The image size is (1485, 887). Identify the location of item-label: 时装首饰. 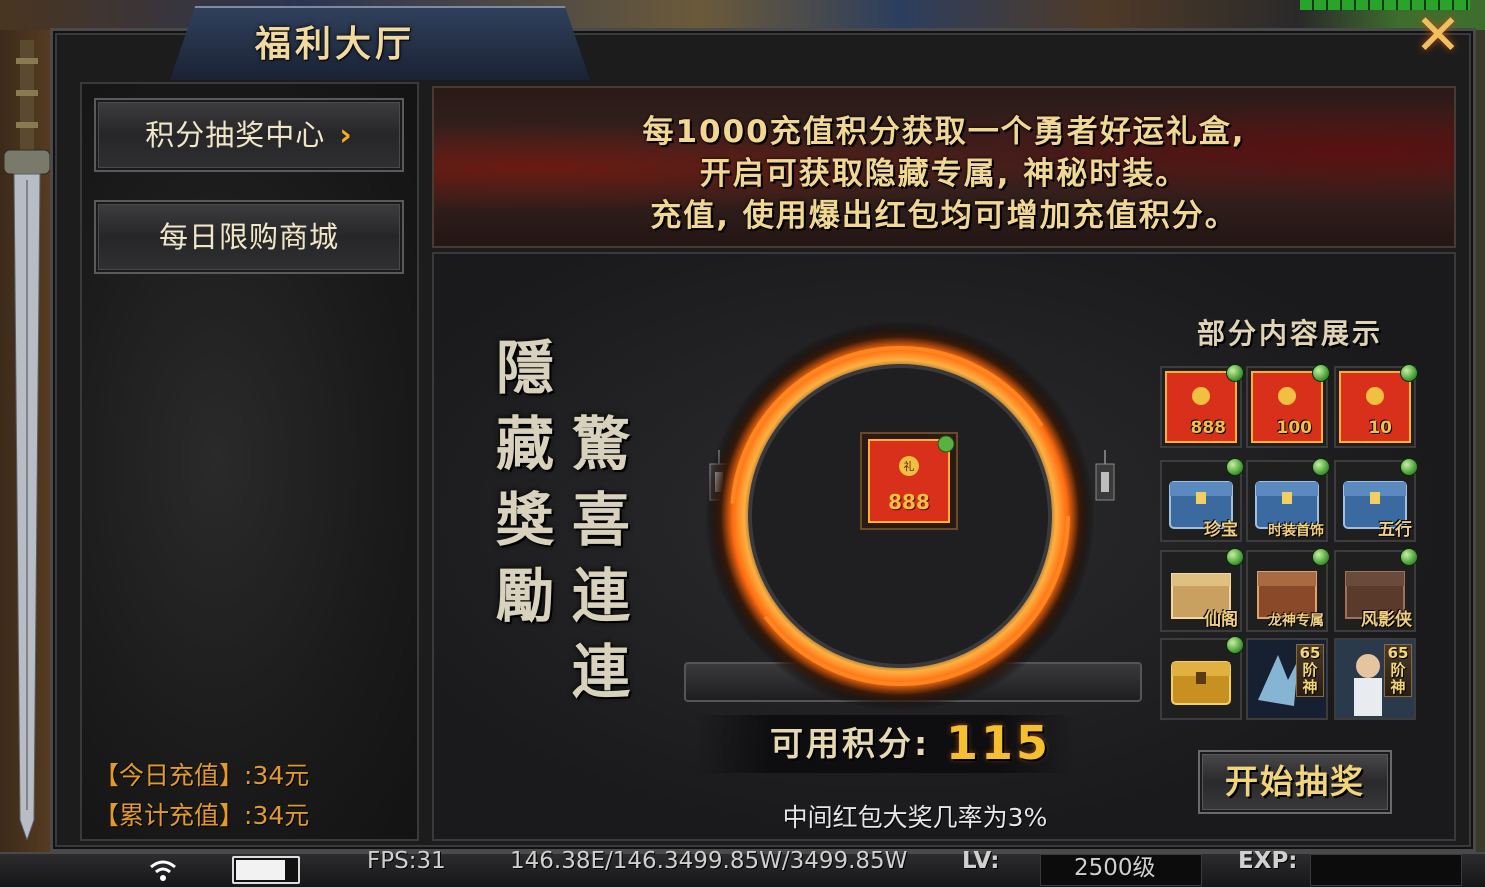
(1296, 531).